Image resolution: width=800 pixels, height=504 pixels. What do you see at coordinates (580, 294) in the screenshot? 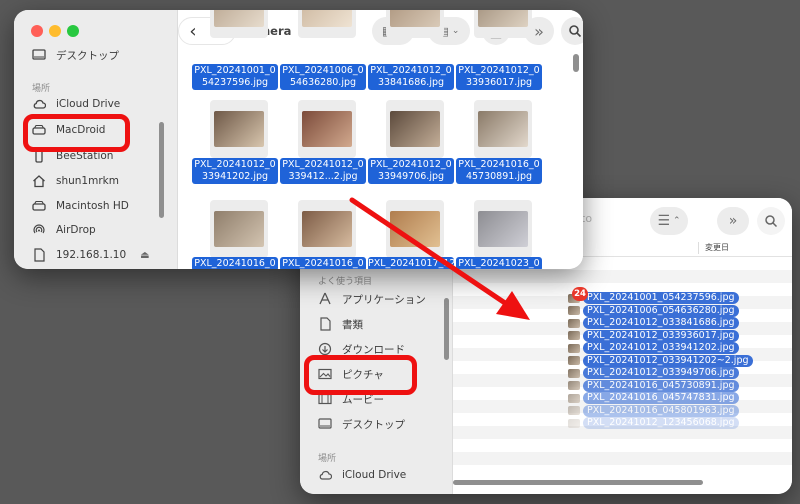
I see `drag-count-badge: 24` at bounding box center [580, 294].